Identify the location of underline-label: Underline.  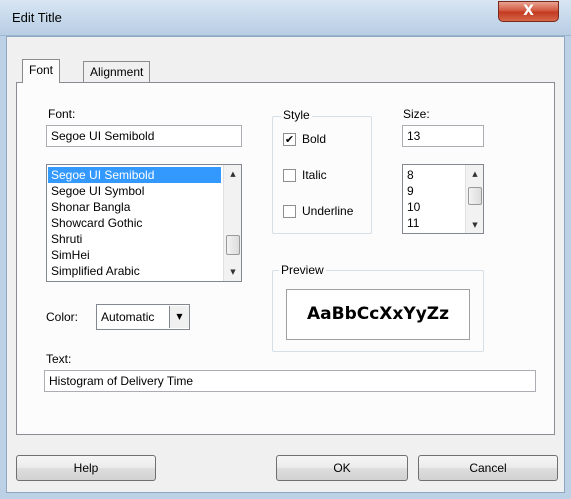
(328, 211).